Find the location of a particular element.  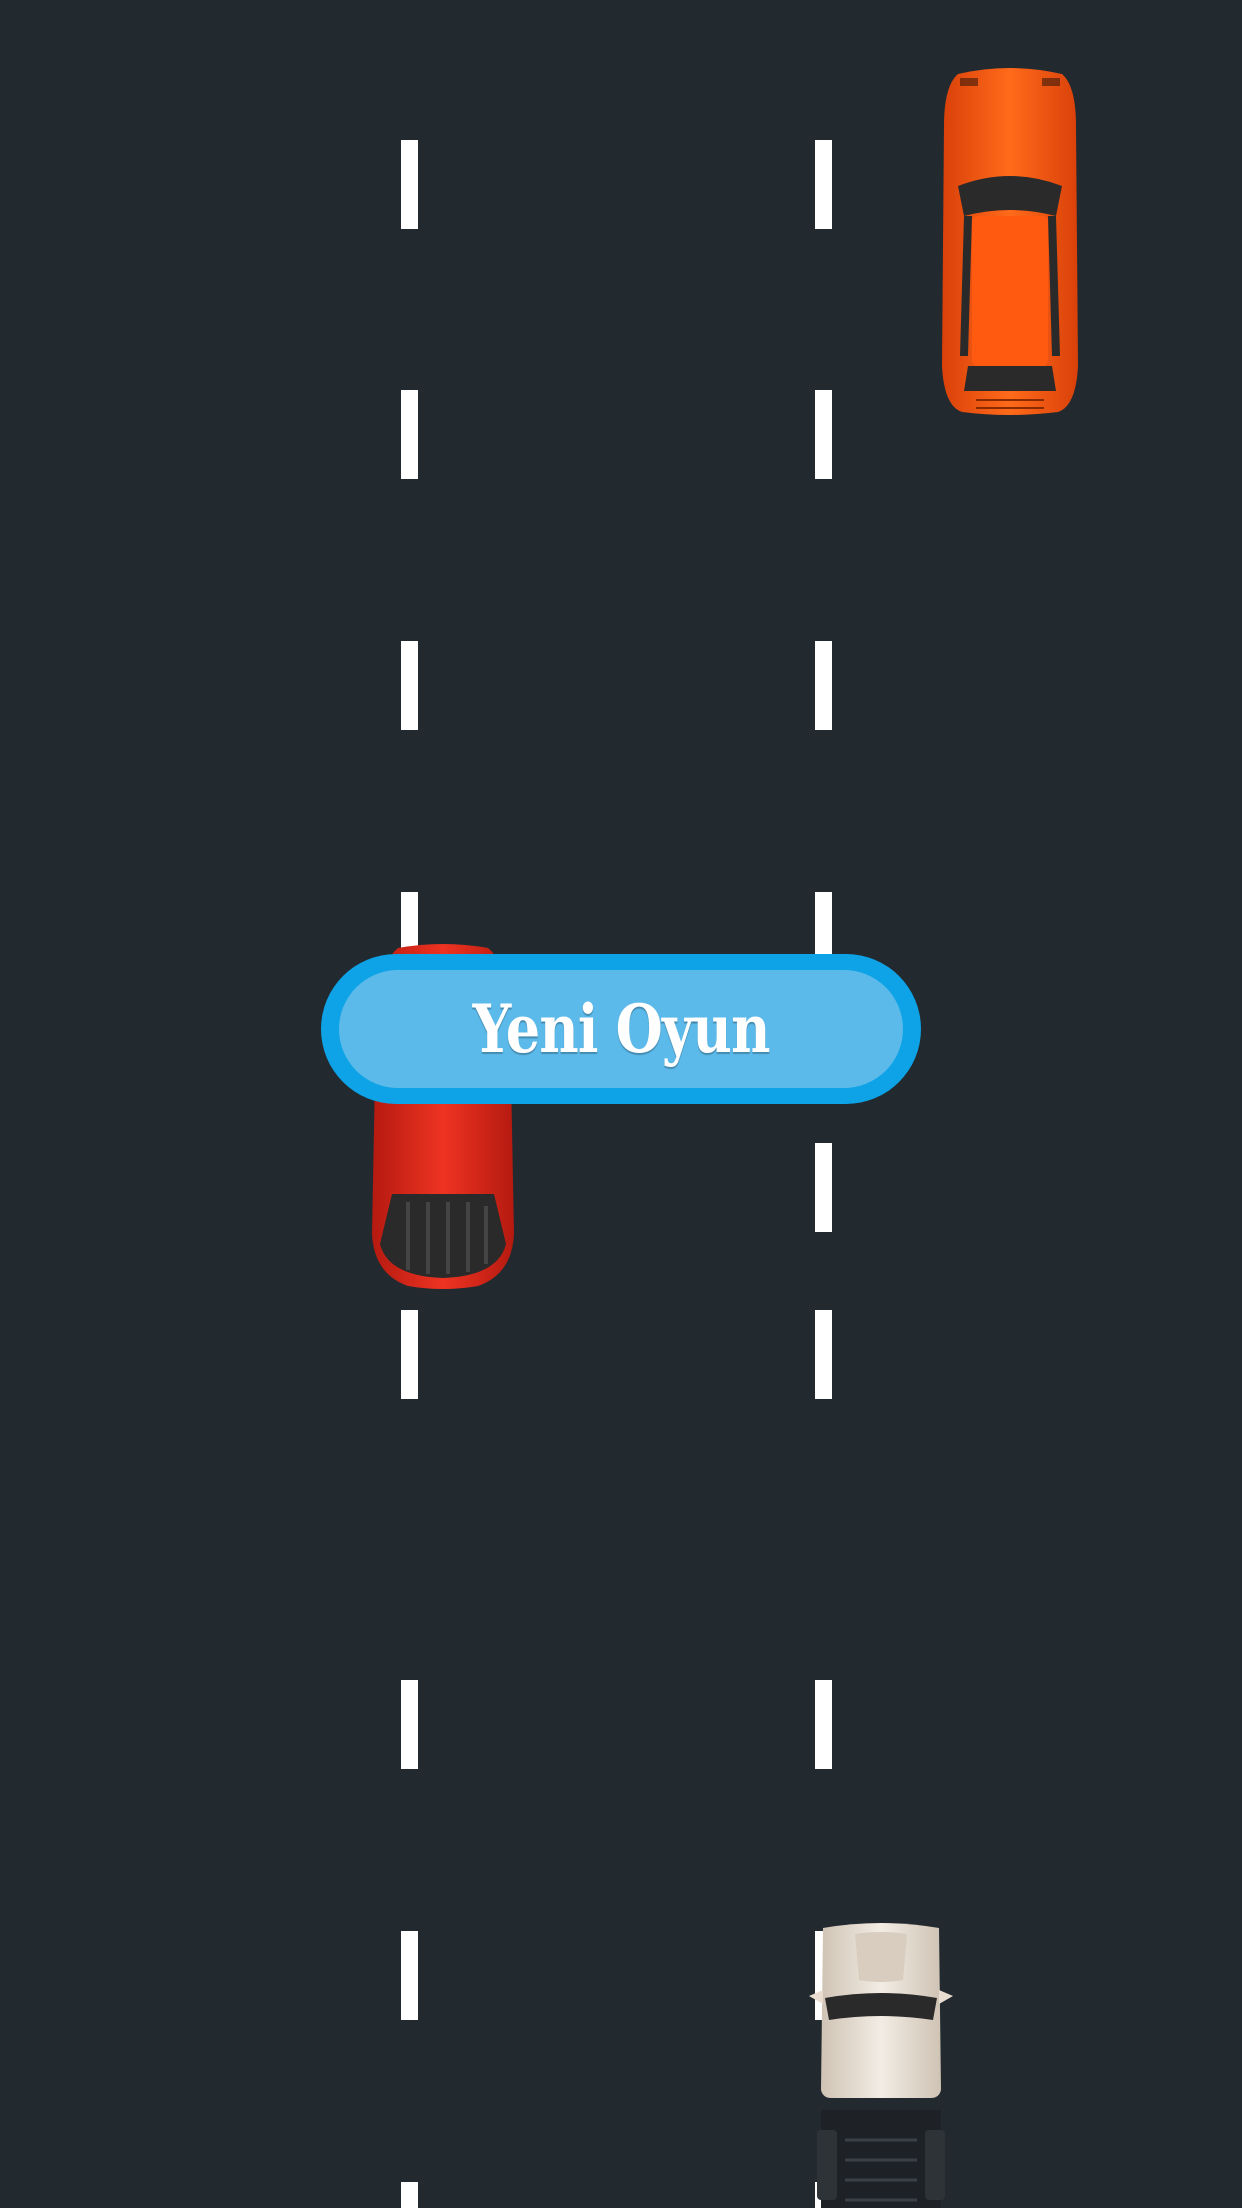

new-game-button-label: Yeni Oyun is located at coordinates (621, 1029).